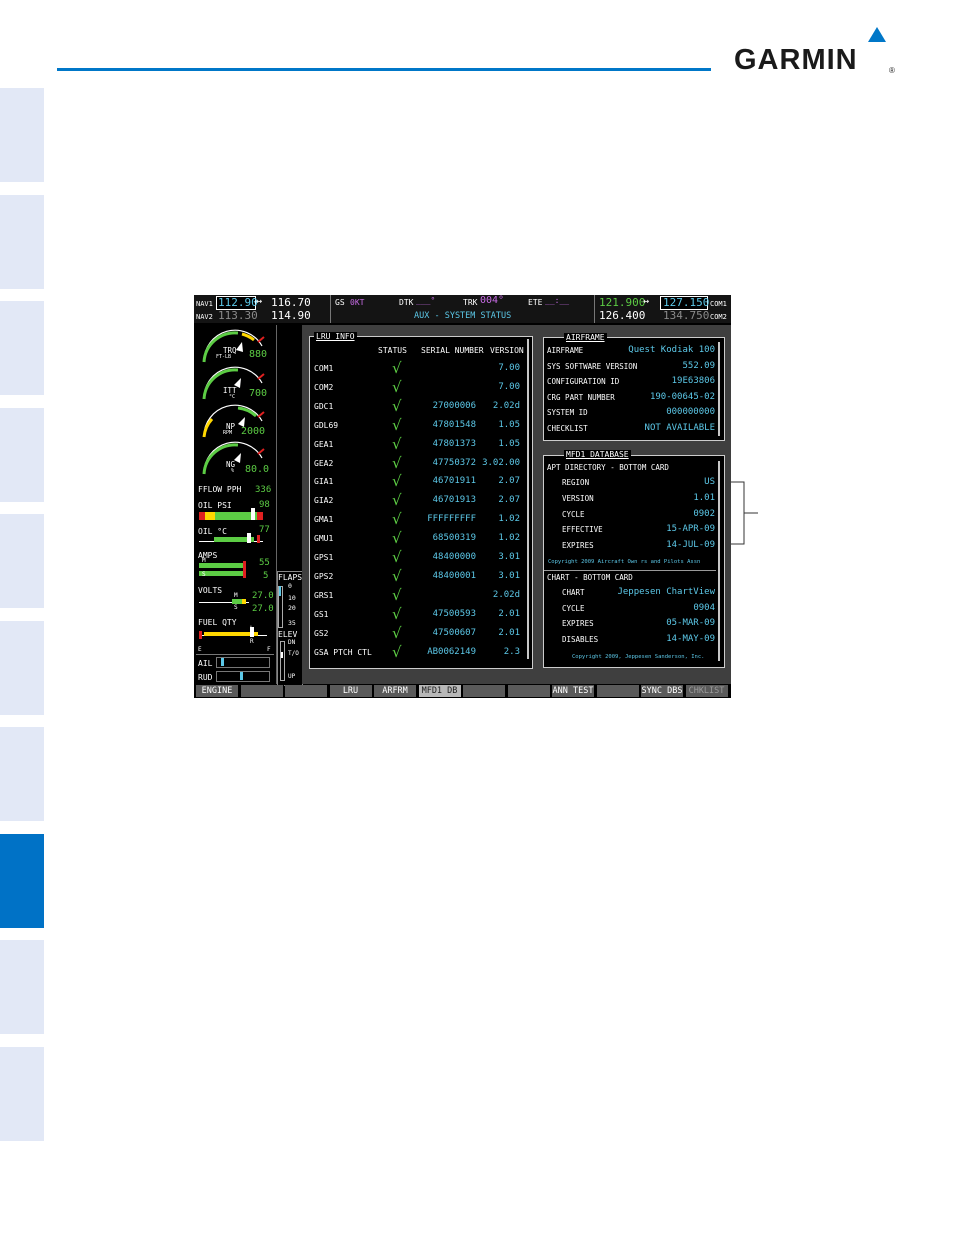 This screenshot has width=954, height=1235. Describe the element at coordinates (582, 530) in the screenshot. I see `apt-label-effective: EFFECTIVE` at that location.